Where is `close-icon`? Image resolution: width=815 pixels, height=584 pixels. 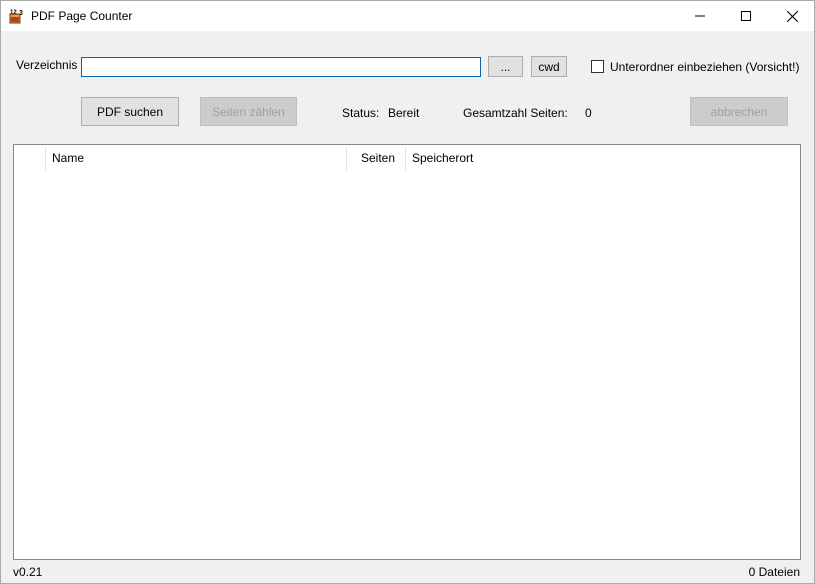
close-icon is located at coordinates (792, 16).